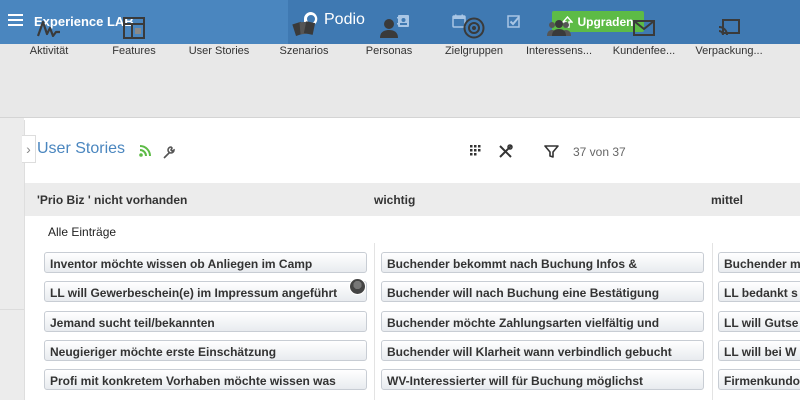 The width and height of the screenshot is (800, 400). What do you see at coordinates (476, 151) in the screenshot?
I see `card-view-icon` at bounding box center [476, 151].